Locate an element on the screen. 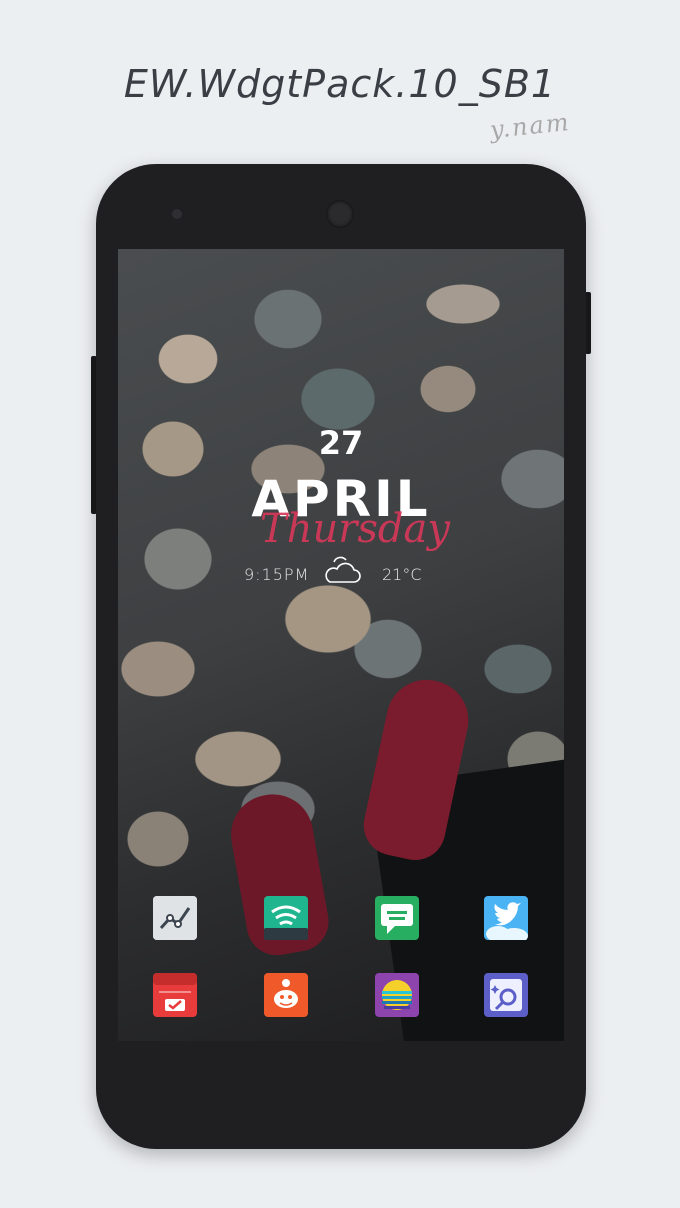 This screenshot has height=1208, width=680. hotspot-app-icon is located at coordinates (286, 918).